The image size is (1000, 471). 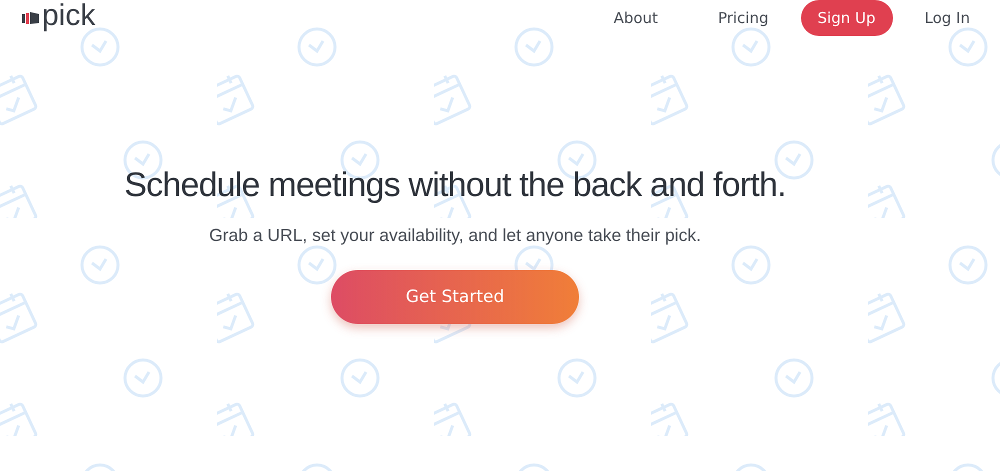 I want to click on sign-up-button: Sign Up, so click(x=846, y=18).